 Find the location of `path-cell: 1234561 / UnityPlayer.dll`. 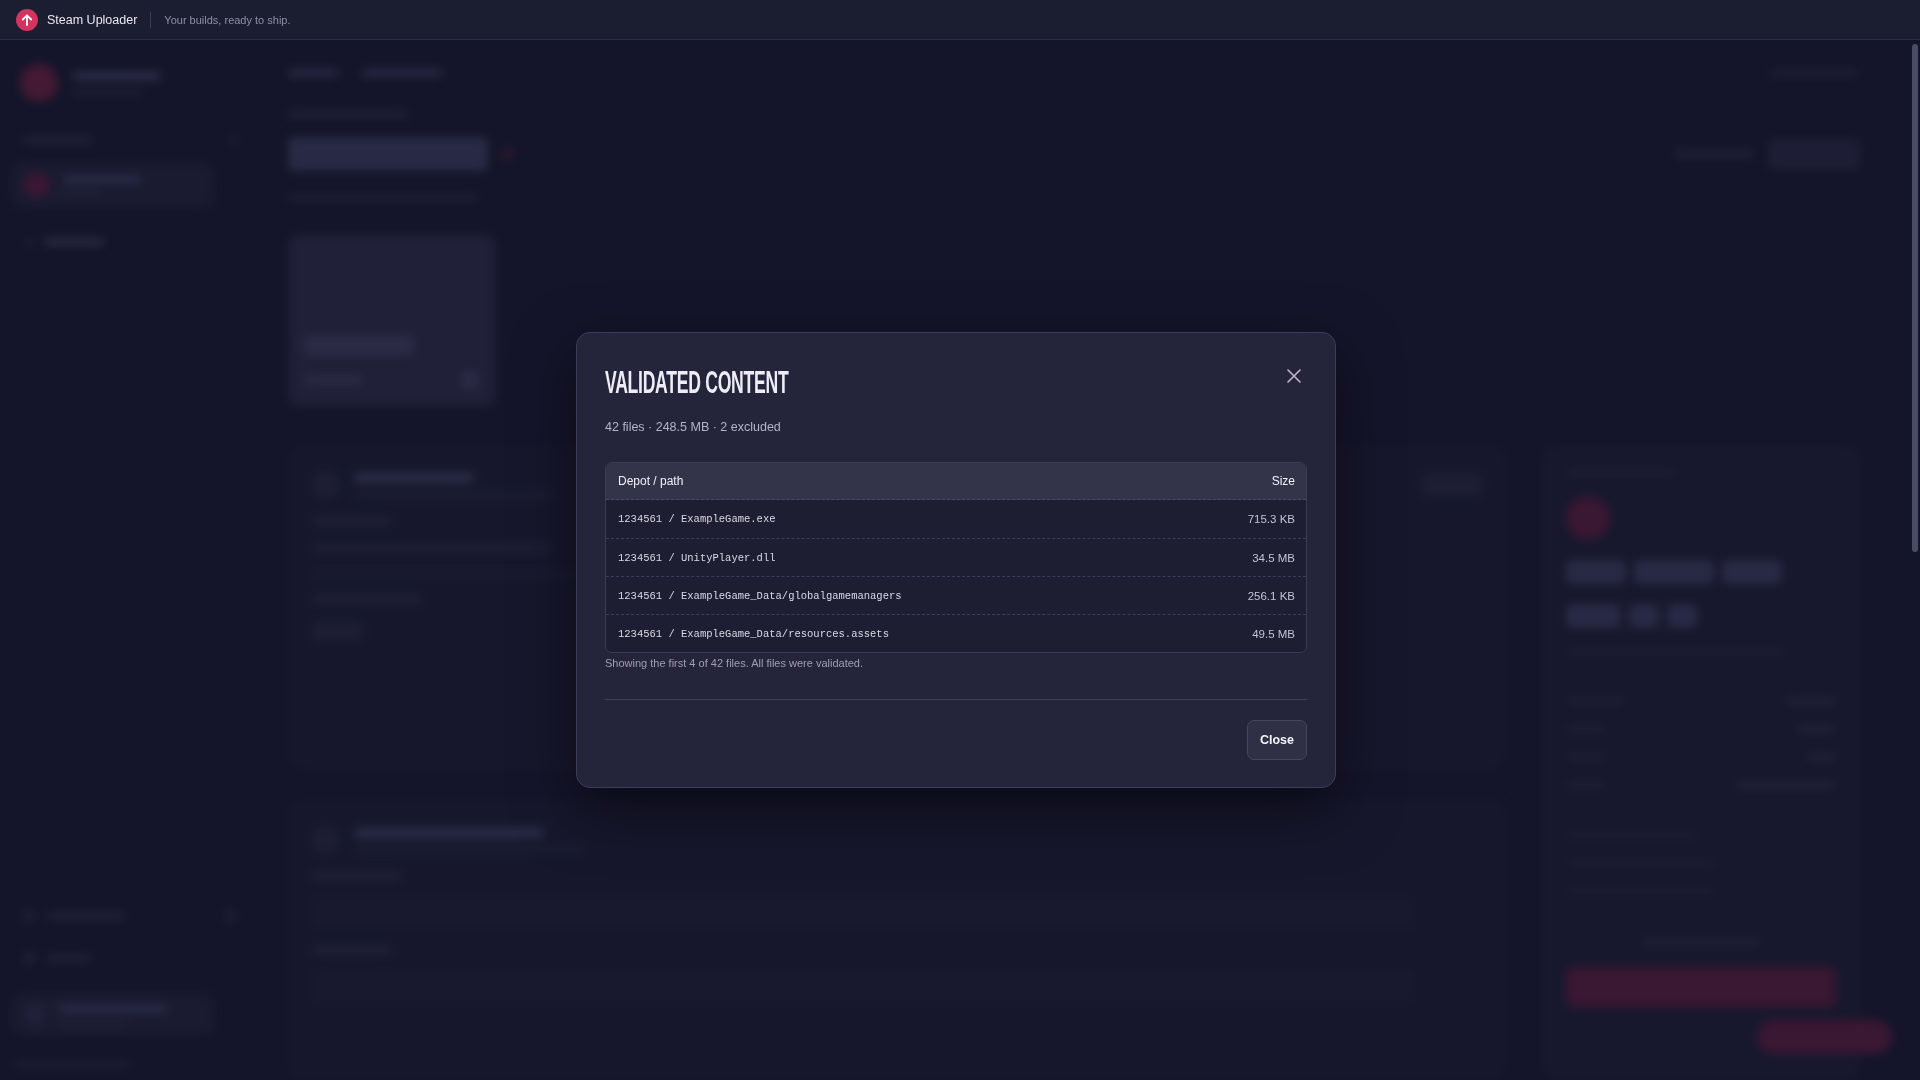

path-cell: 1234561 / UnityPlayer.dll is located at coordinates (697, 557).